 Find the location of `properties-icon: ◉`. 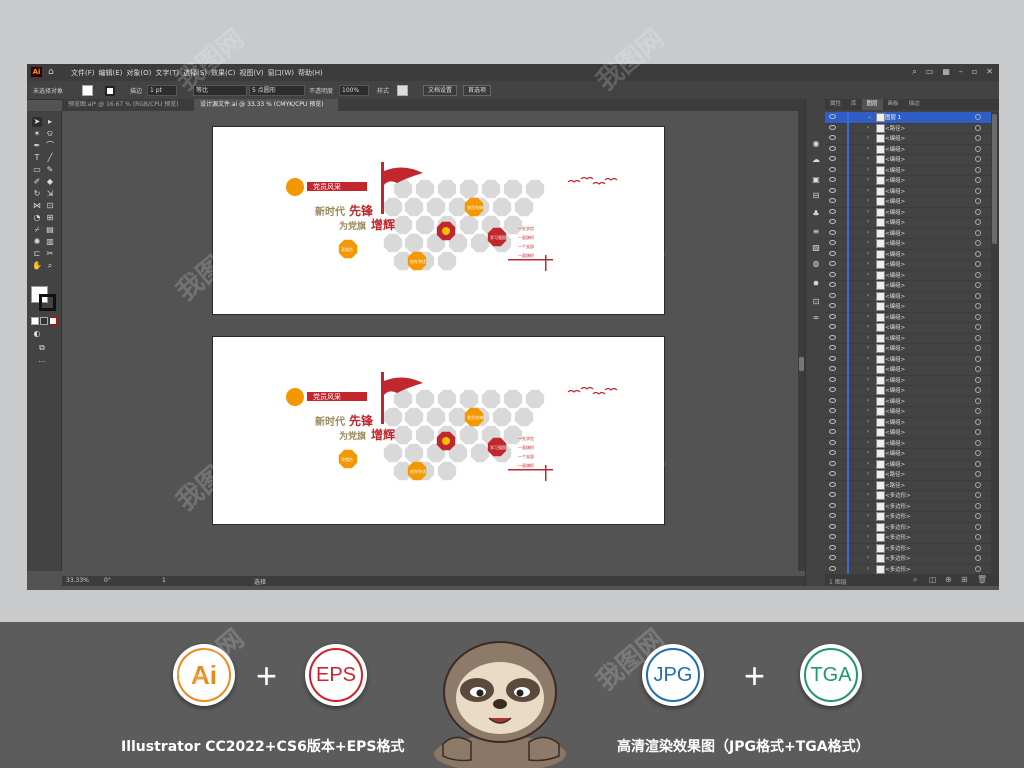

properties-icon: ◉ is located at coordinates (816, 144).